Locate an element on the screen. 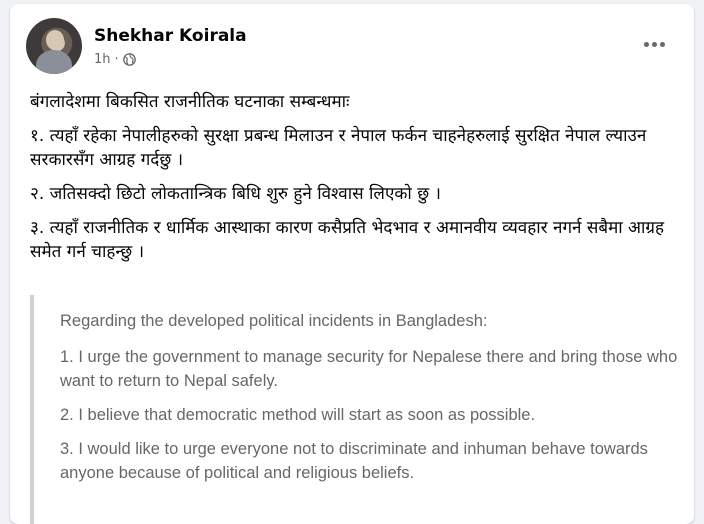 The image size is (704, 524). post-subline: 1h · is located at coordinates (170, 59).